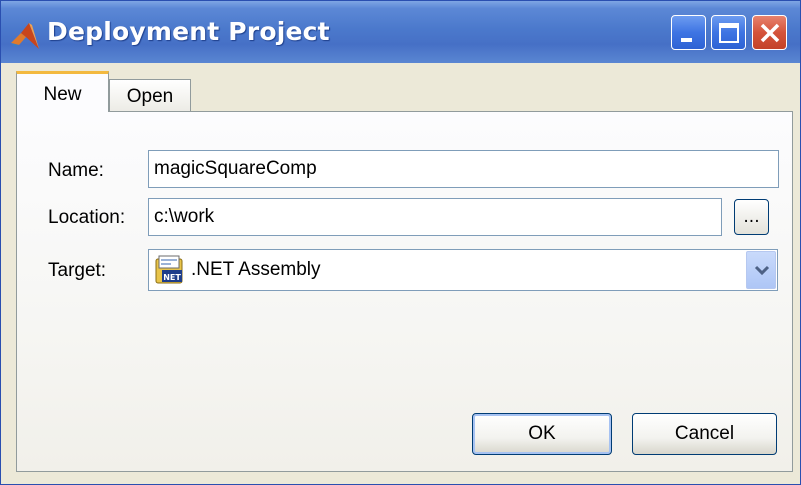  Describe the element at coordinates (188, 31) in the screenshot. I see `window-title: Deployment Project` at that location.